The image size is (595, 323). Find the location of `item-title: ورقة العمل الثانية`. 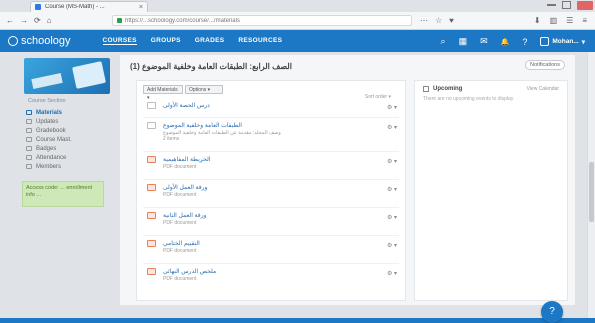

item-title: ورقة العمل الثانية is located at coordinates (184, 215).